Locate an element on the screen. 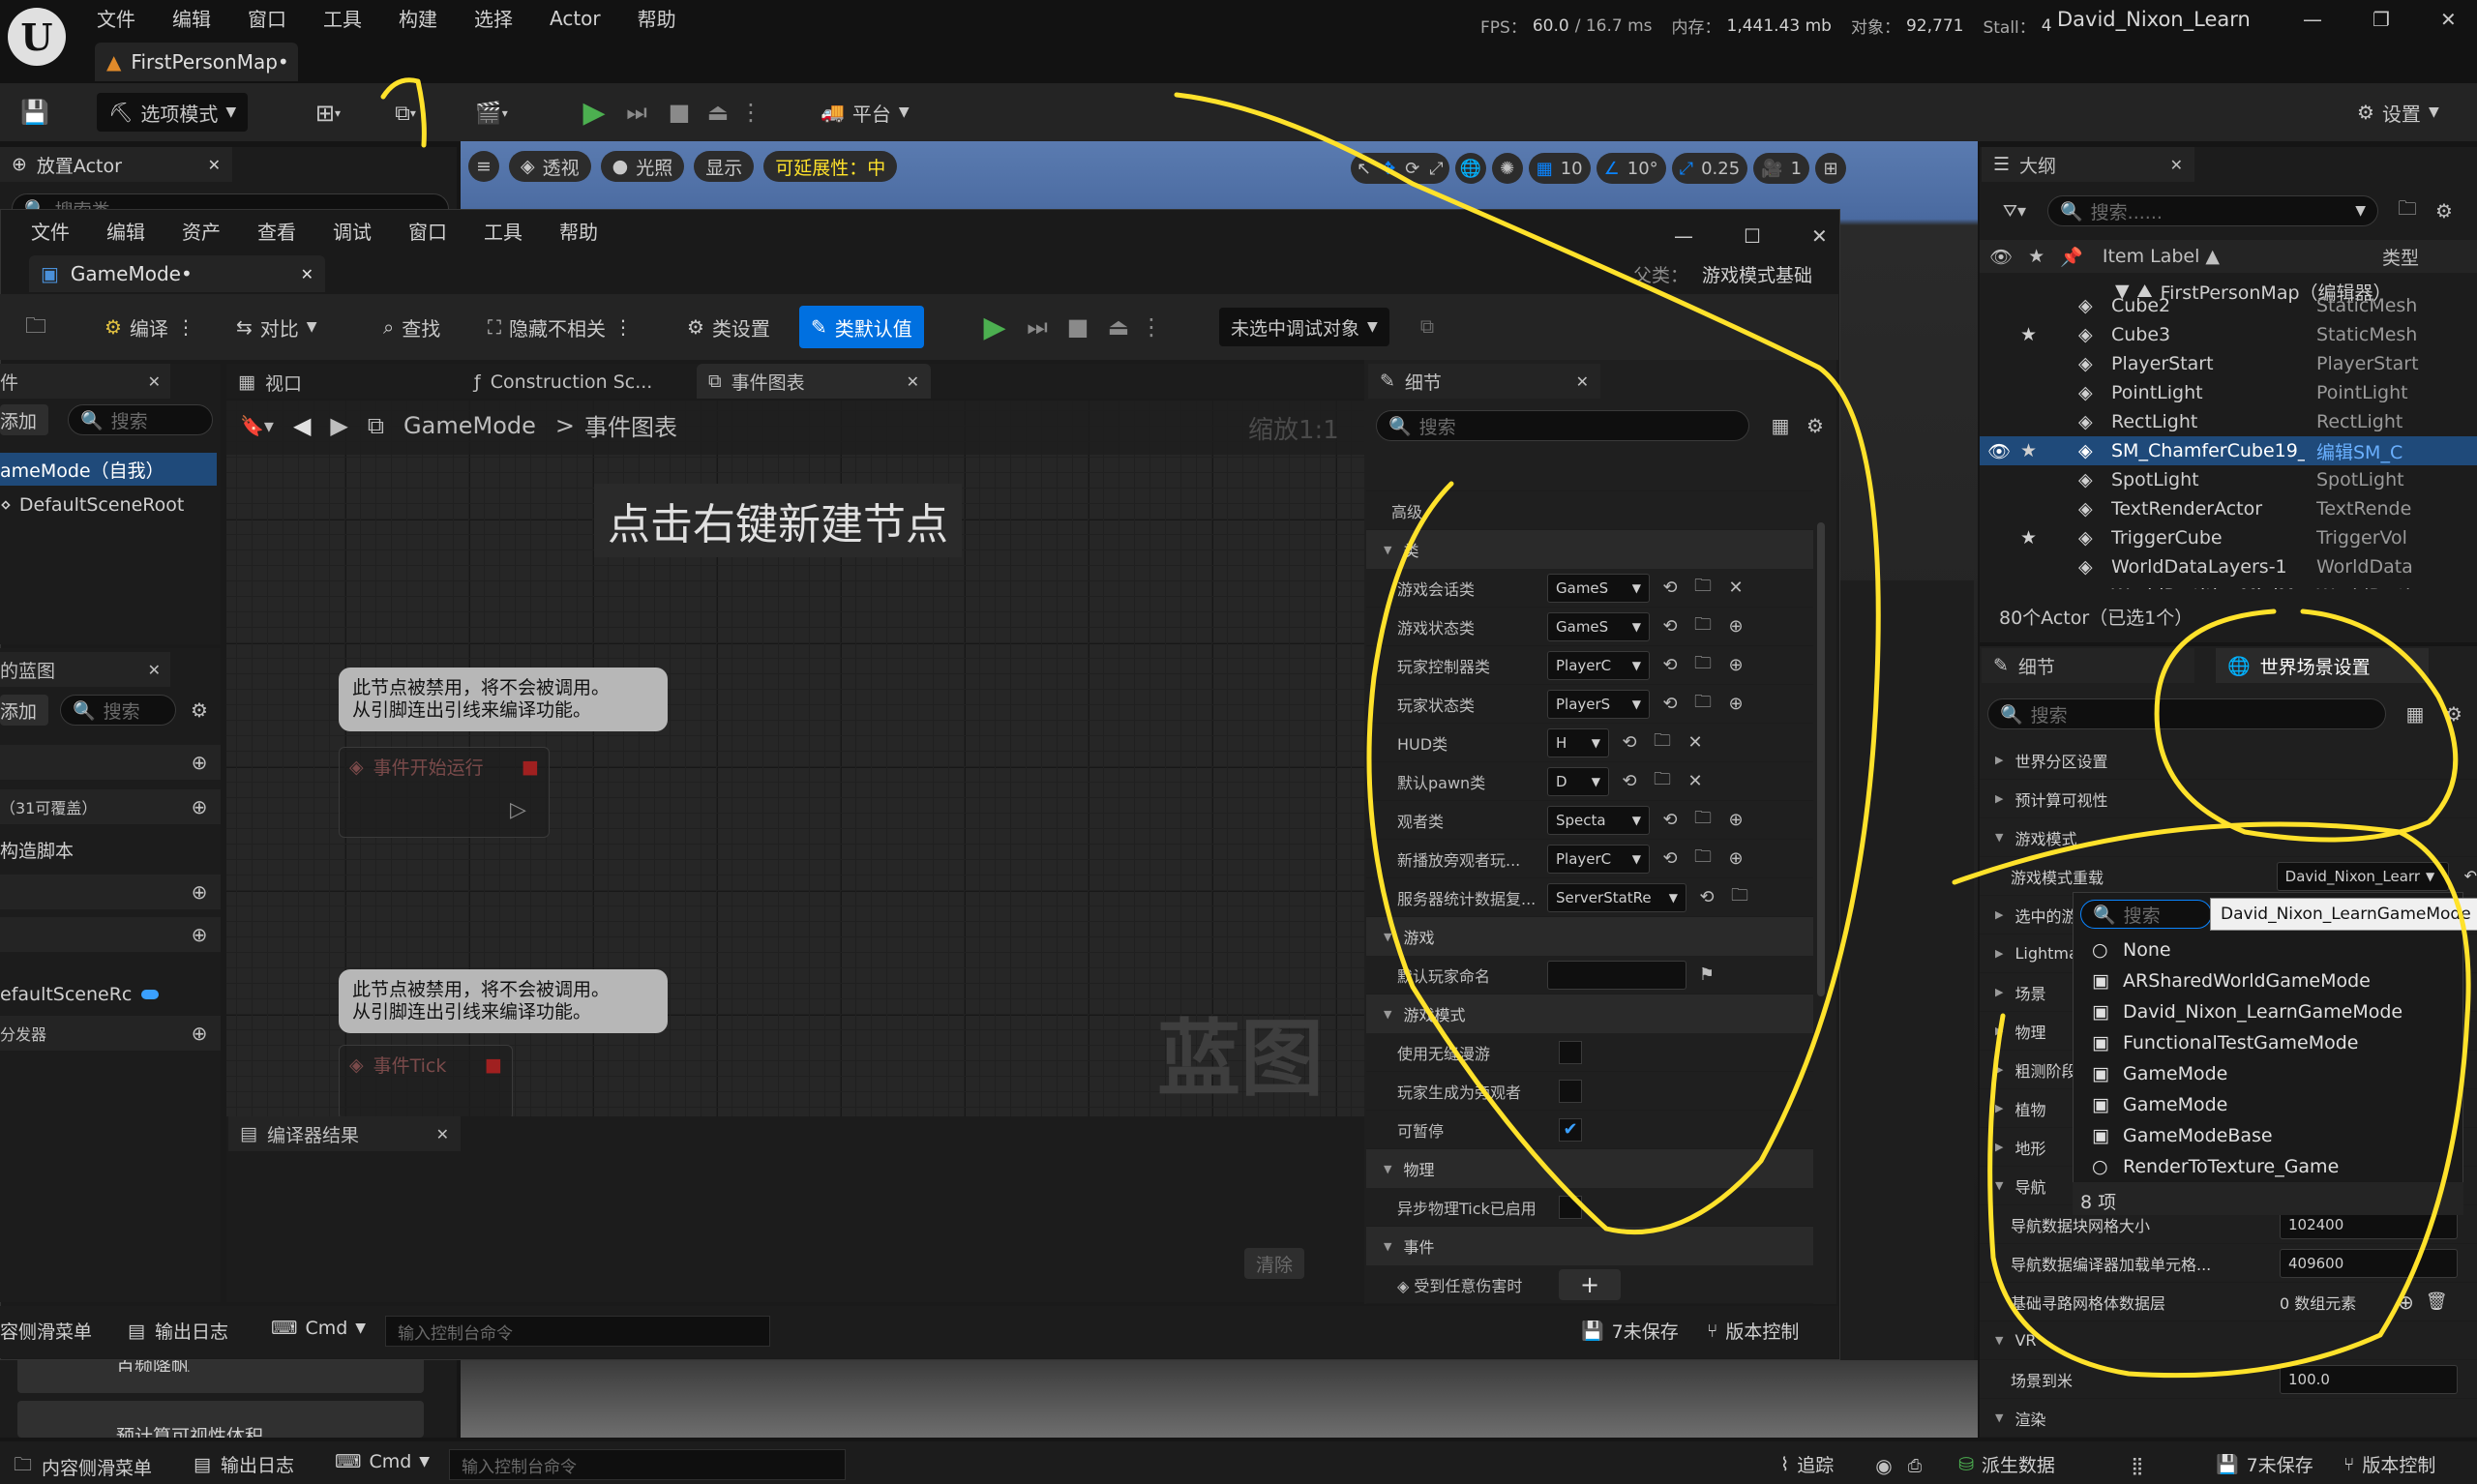  annotation-blueprint-mark is located at coordinates (403, 112).